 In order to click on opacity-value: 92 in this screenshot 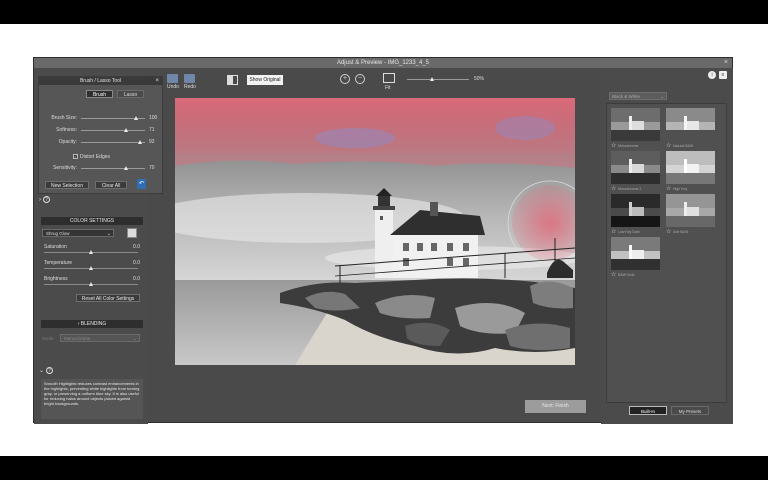, I will do `click(152, 142)`.